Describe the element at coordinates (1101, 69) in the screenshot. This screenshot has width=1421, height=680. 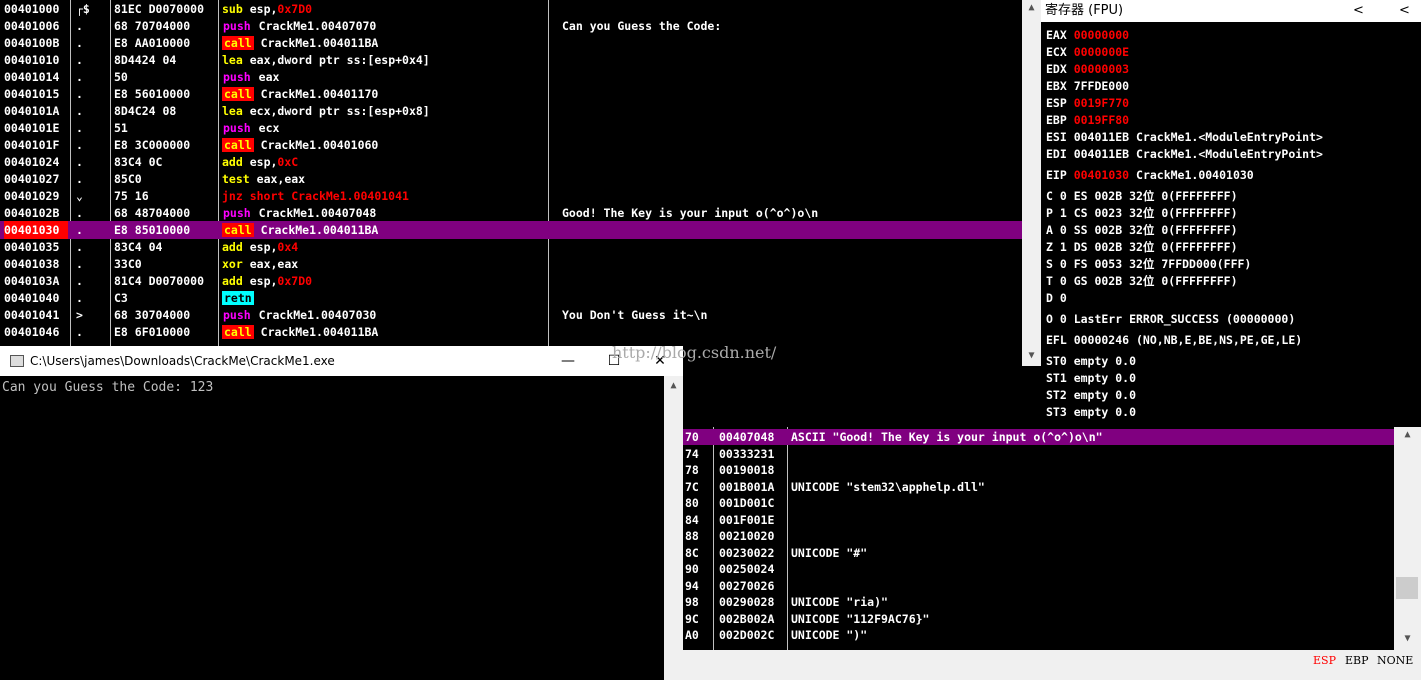
I see `register-value: 00000003` at that location.